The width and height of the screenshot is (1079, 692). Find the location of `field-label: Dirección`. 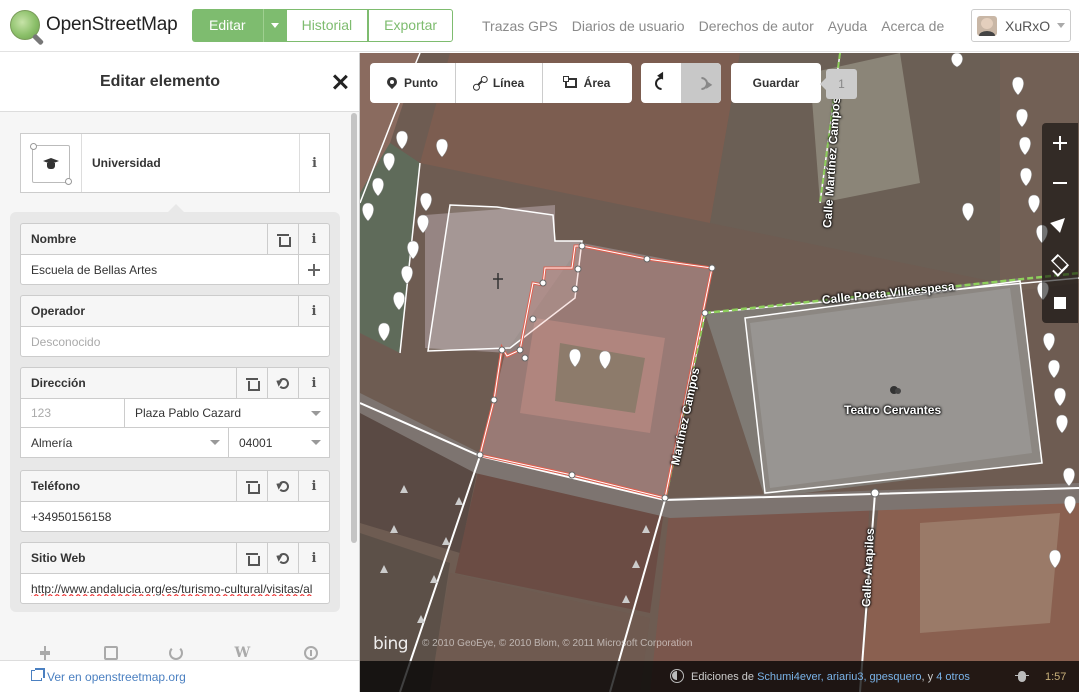

field-label: Dirección is located at coordinates (58, 383).